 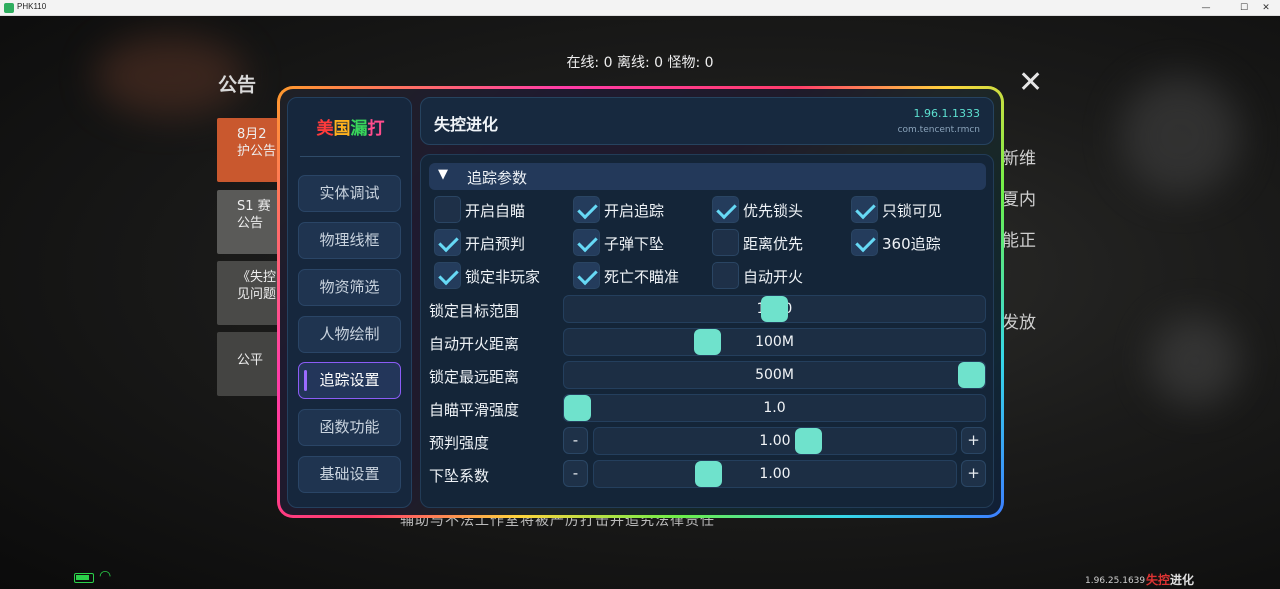 I want to click on checkbox-label: 优先锁头, so click(x=773, y=211).